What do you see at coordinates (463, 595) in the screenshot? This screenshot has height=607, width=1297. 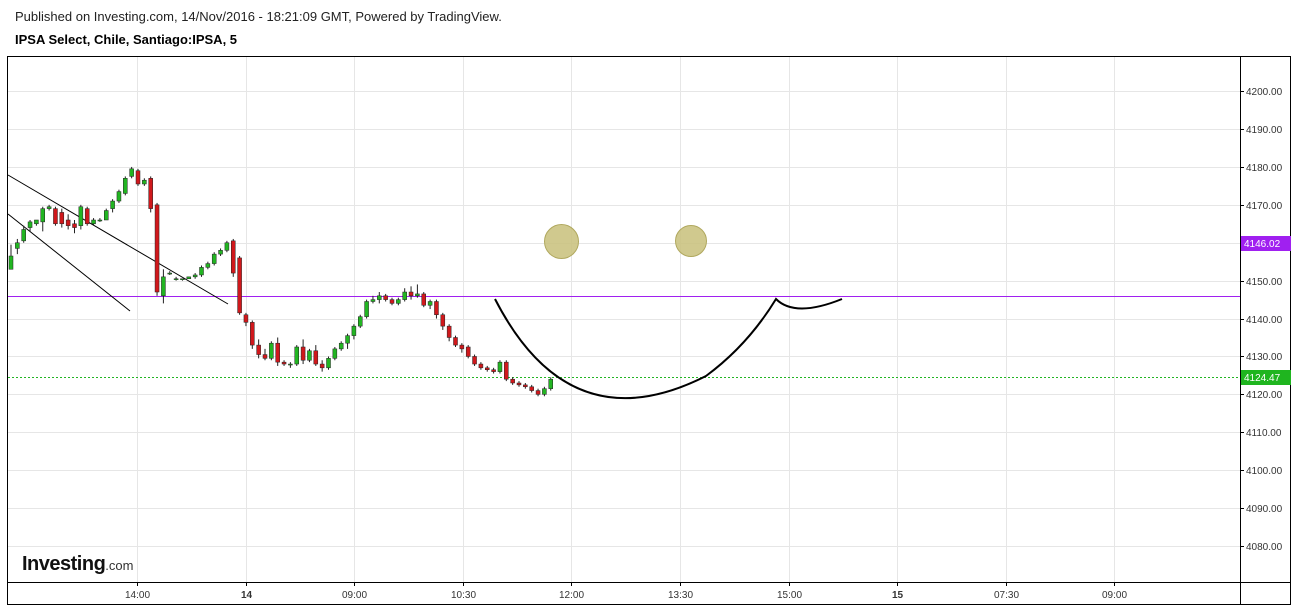 I see `x-tick-label: 10:30` at bounding box center [463, 595].